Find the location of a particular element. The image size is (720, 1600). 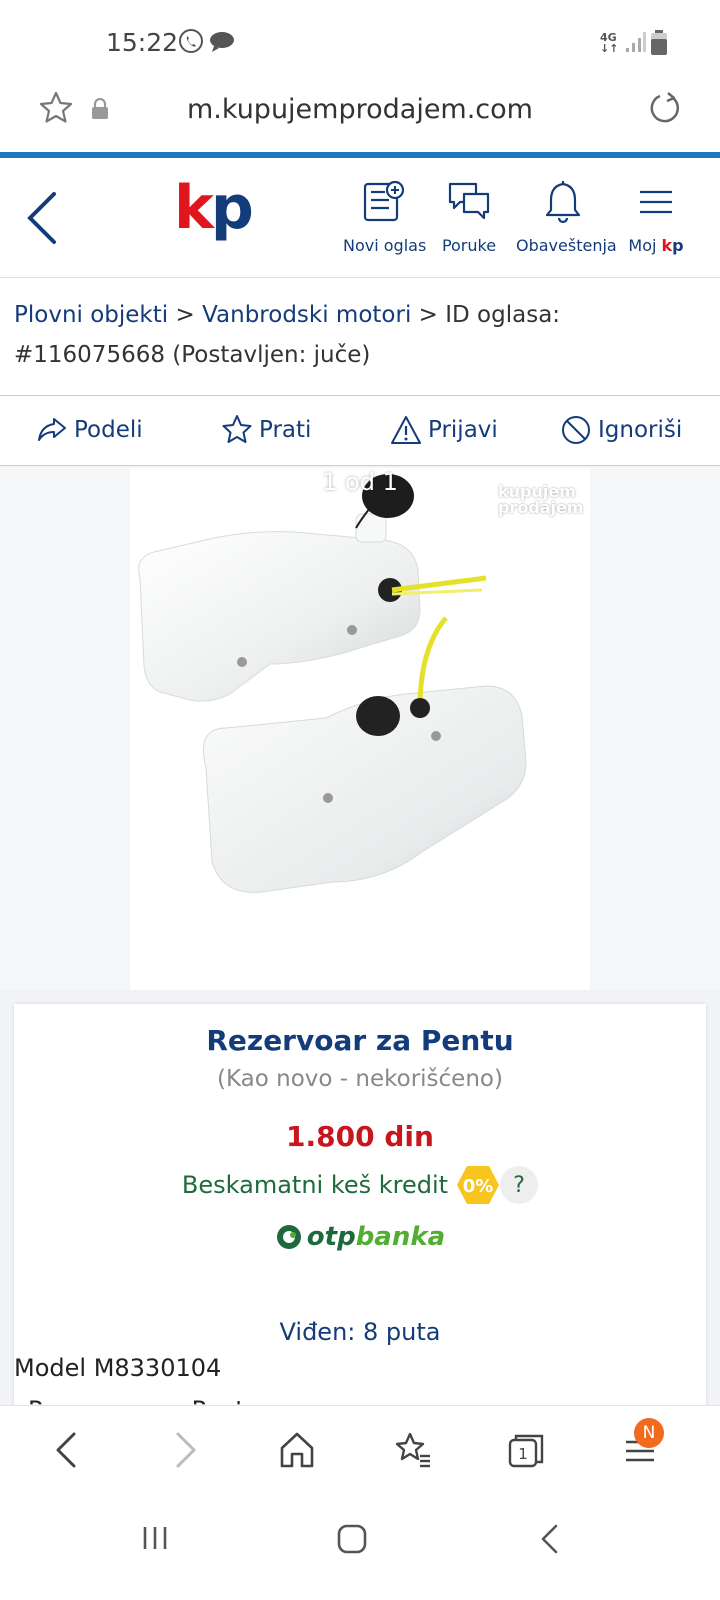

system-back-icon is located at coordinates (550, 1541).